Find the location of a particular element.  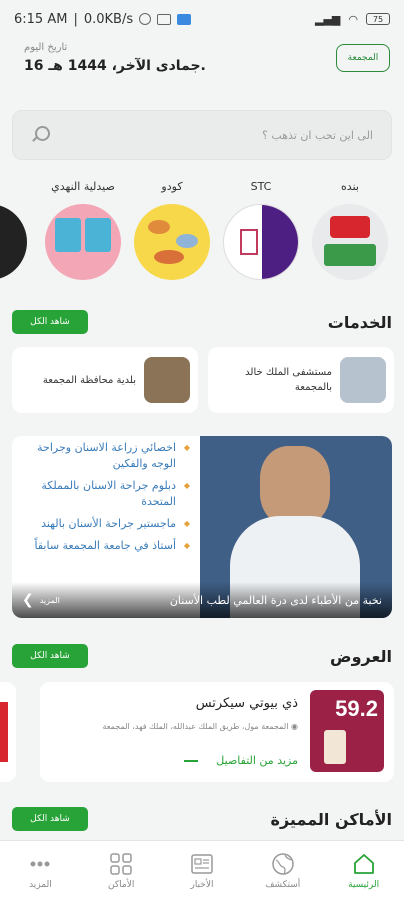

offer-image: 59.2 is located at coordinates (347, 731).